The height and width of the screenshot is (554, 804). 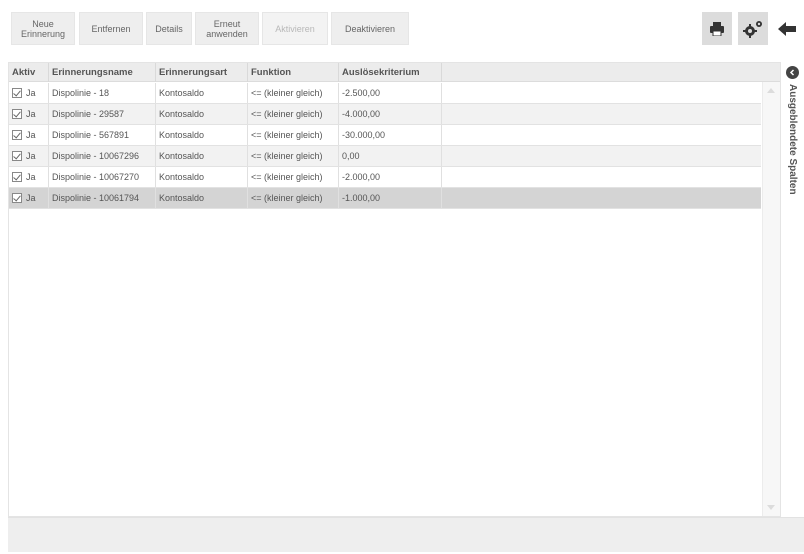 I want to click on details-button: Details, so click(x=169, y=28).